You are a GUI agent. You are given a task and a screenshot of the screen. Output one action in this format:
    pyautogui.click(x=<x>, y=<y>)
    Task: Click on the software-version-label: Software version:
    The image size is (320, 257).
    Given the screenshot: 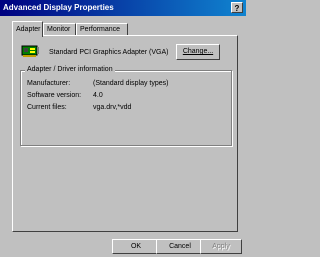 What is the action you would take?
    pyautogui.click(x=54, y=95)
    